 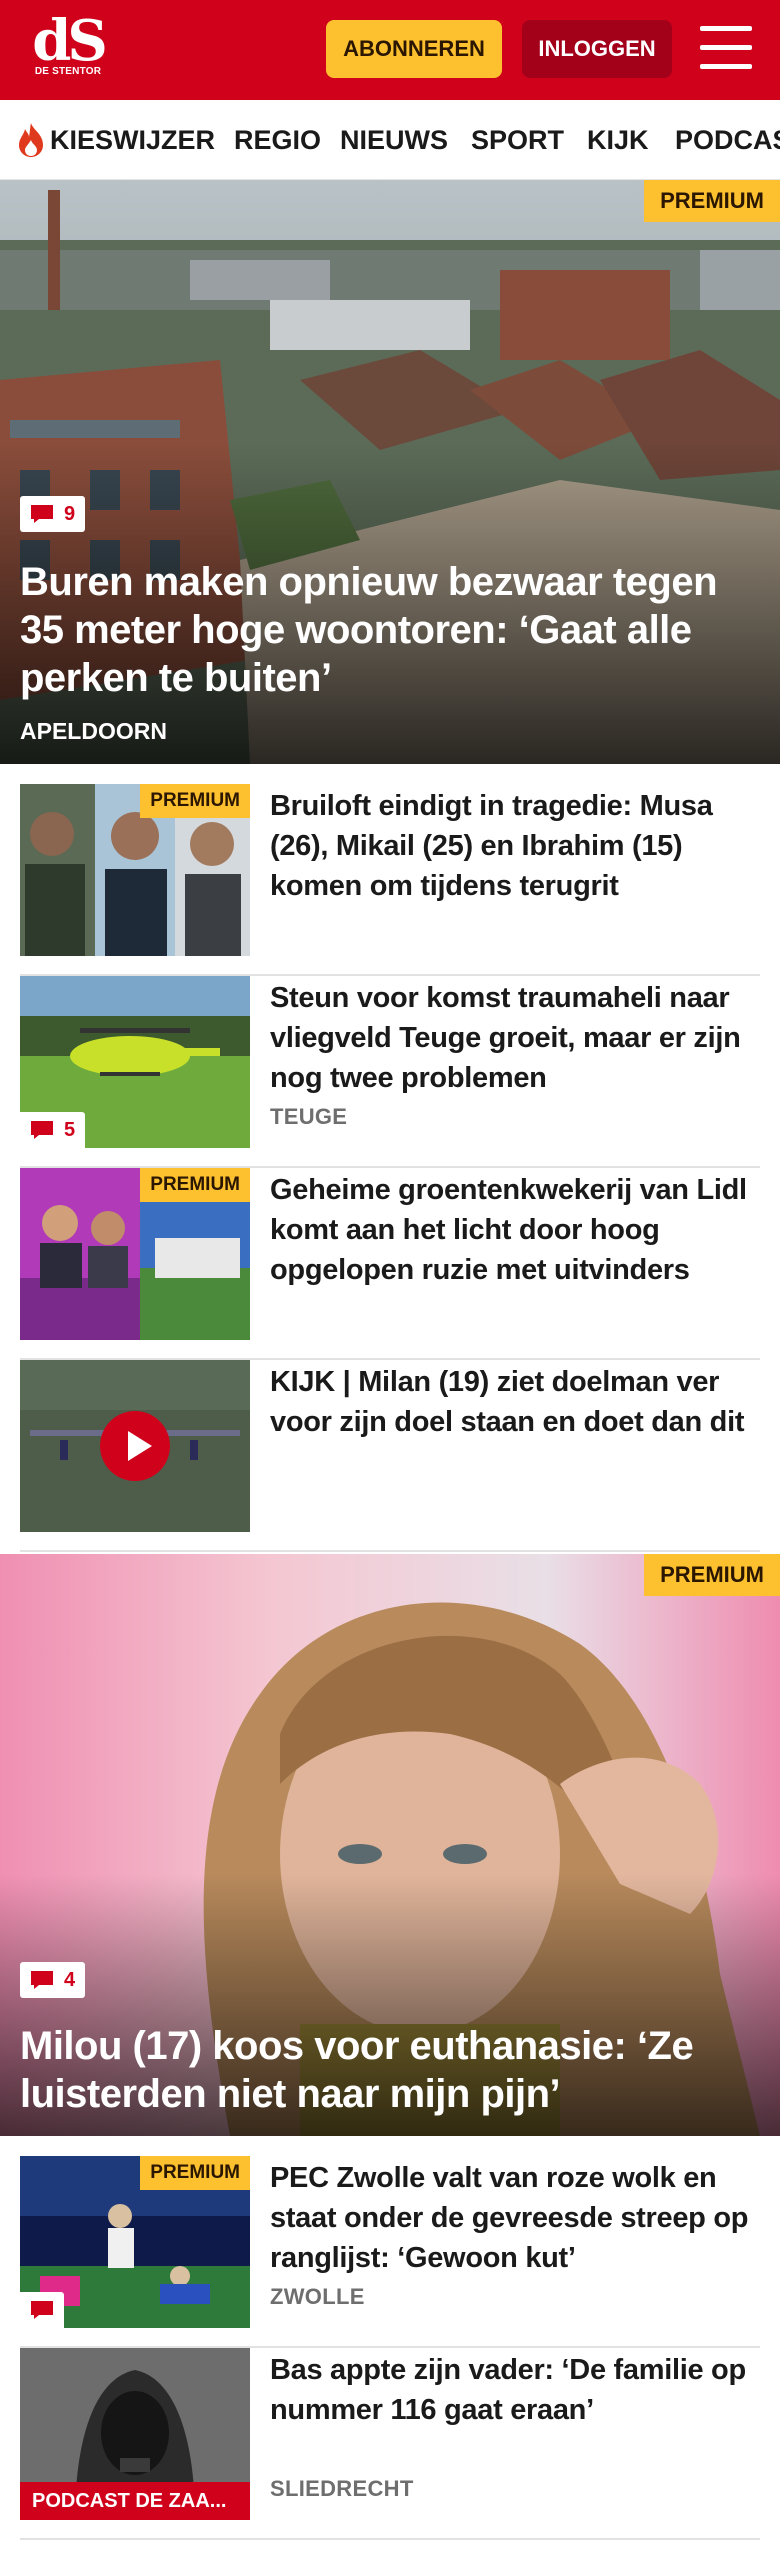 I want to click on nav-item-kieswijzer: KIESWIJZER, so click(x=132, y=139).